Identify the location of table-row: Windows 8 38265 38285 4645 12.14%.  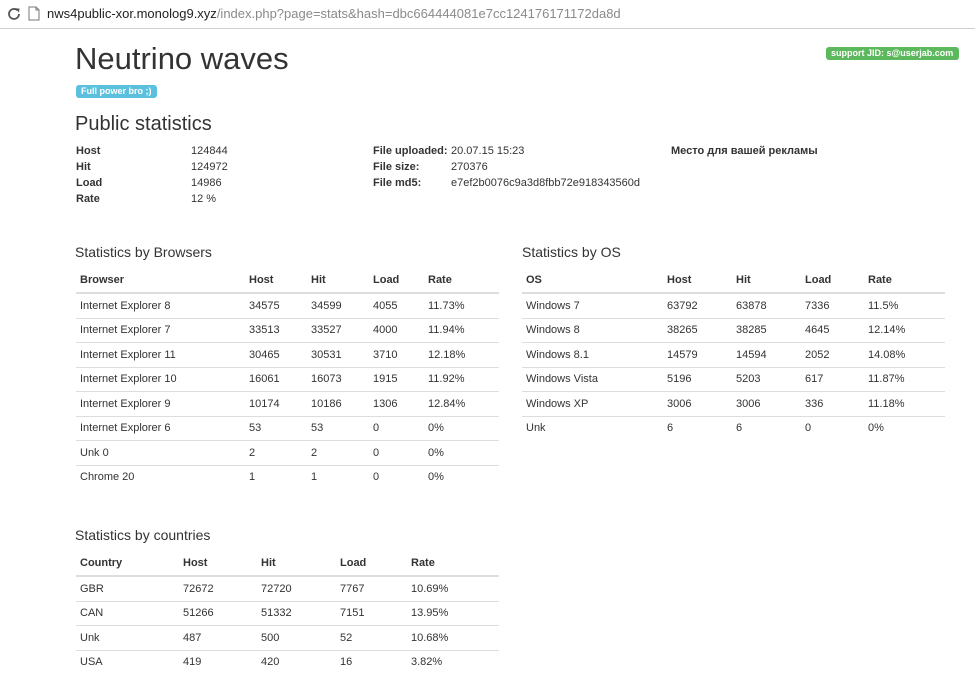
(733, 330).